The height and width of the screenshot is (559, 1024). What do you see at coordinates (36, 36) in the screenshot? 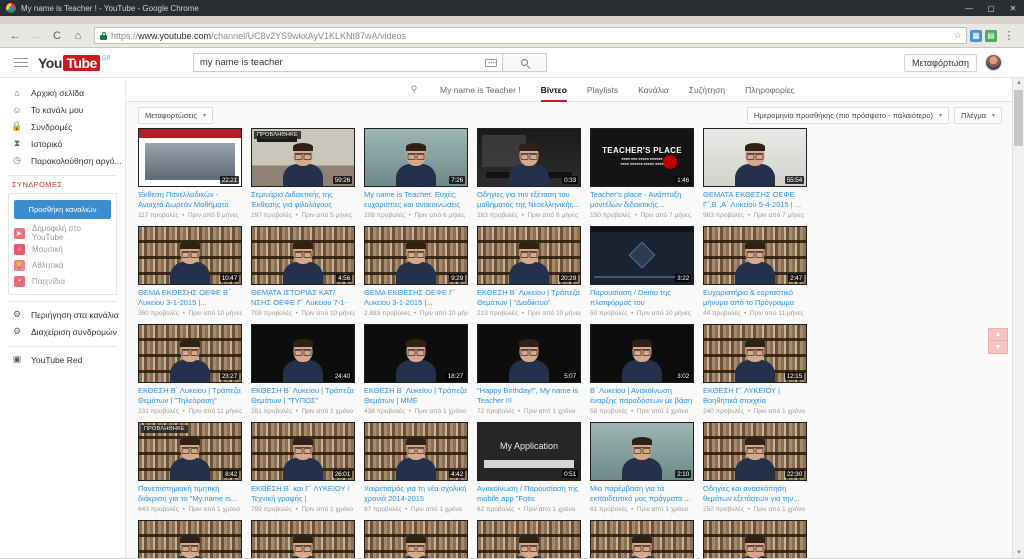
I see `forward-icon: →` at bounding box center [36, 36].